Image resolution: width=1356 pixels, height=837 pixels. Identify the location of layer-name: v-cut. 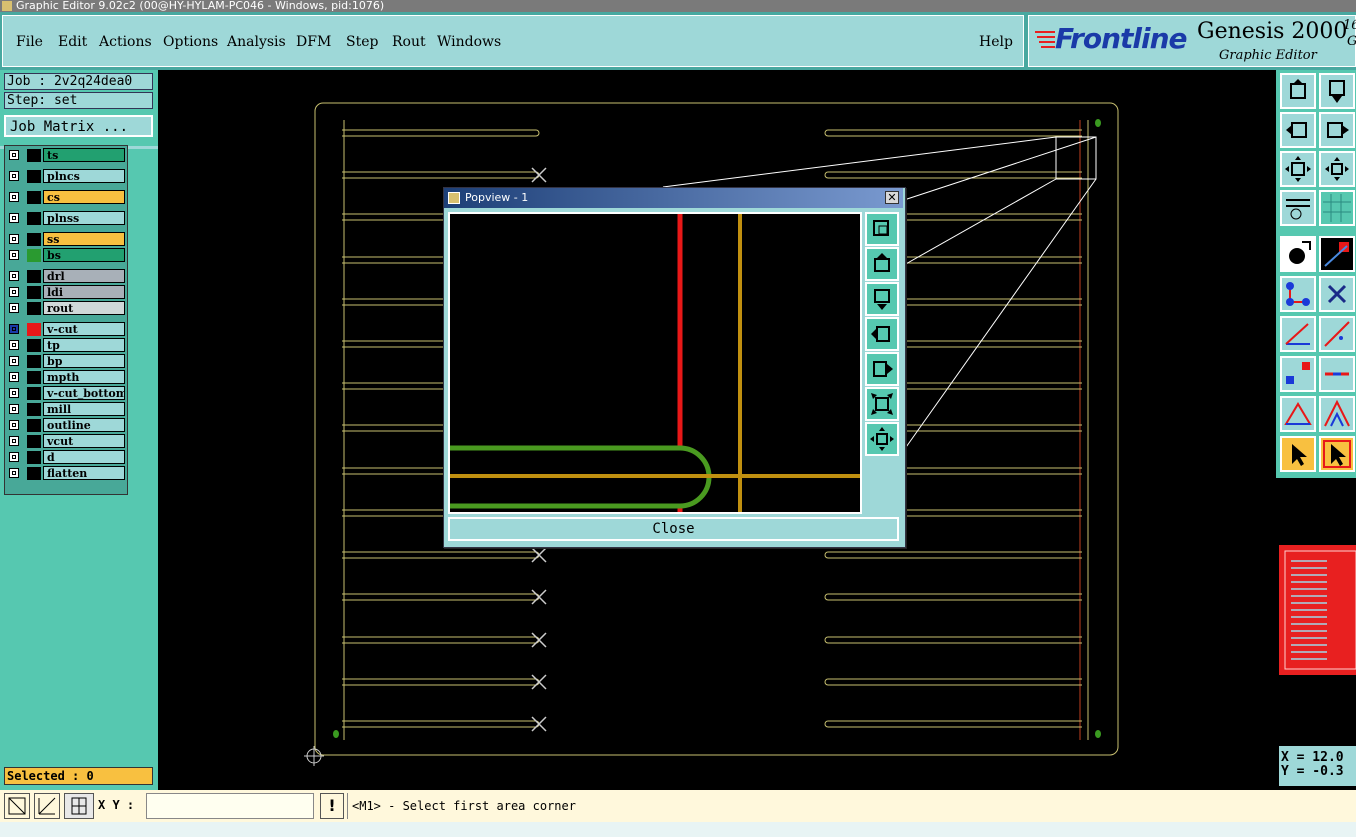
(84, 329).